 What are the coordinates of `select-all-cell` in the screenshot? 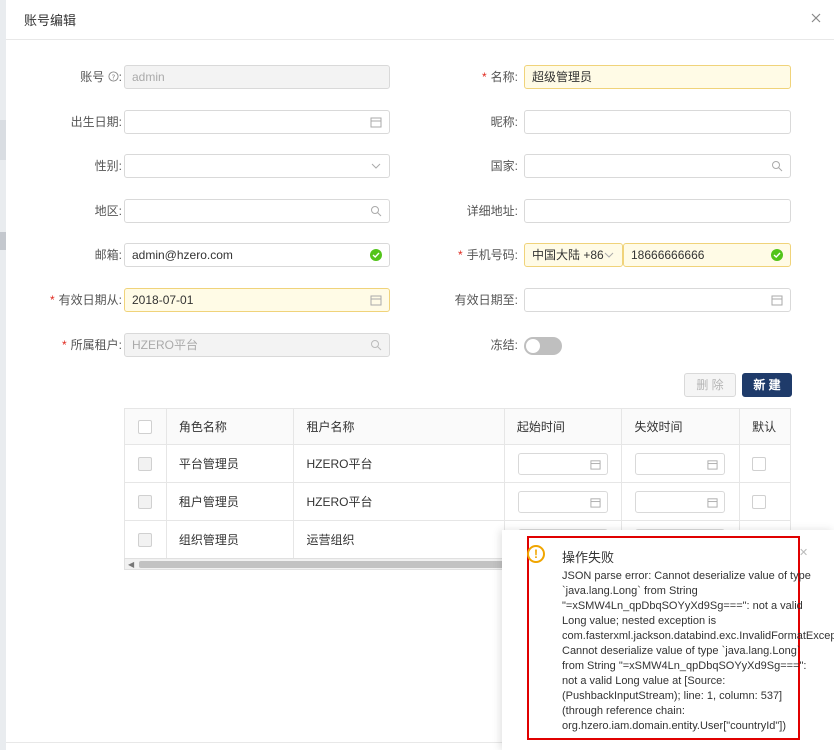 It's located at (146, 426).